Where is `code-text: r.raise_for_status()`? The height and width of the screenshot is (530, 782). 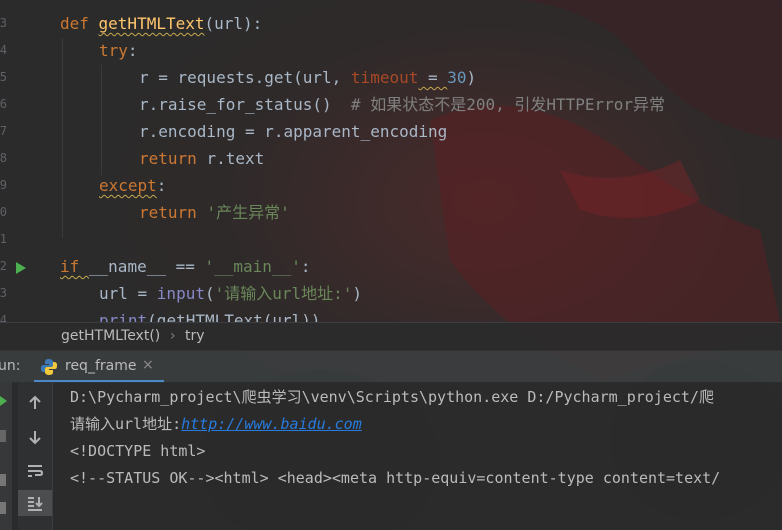
code-text: r.raise_for_status() is located at coordinates (245, 104).